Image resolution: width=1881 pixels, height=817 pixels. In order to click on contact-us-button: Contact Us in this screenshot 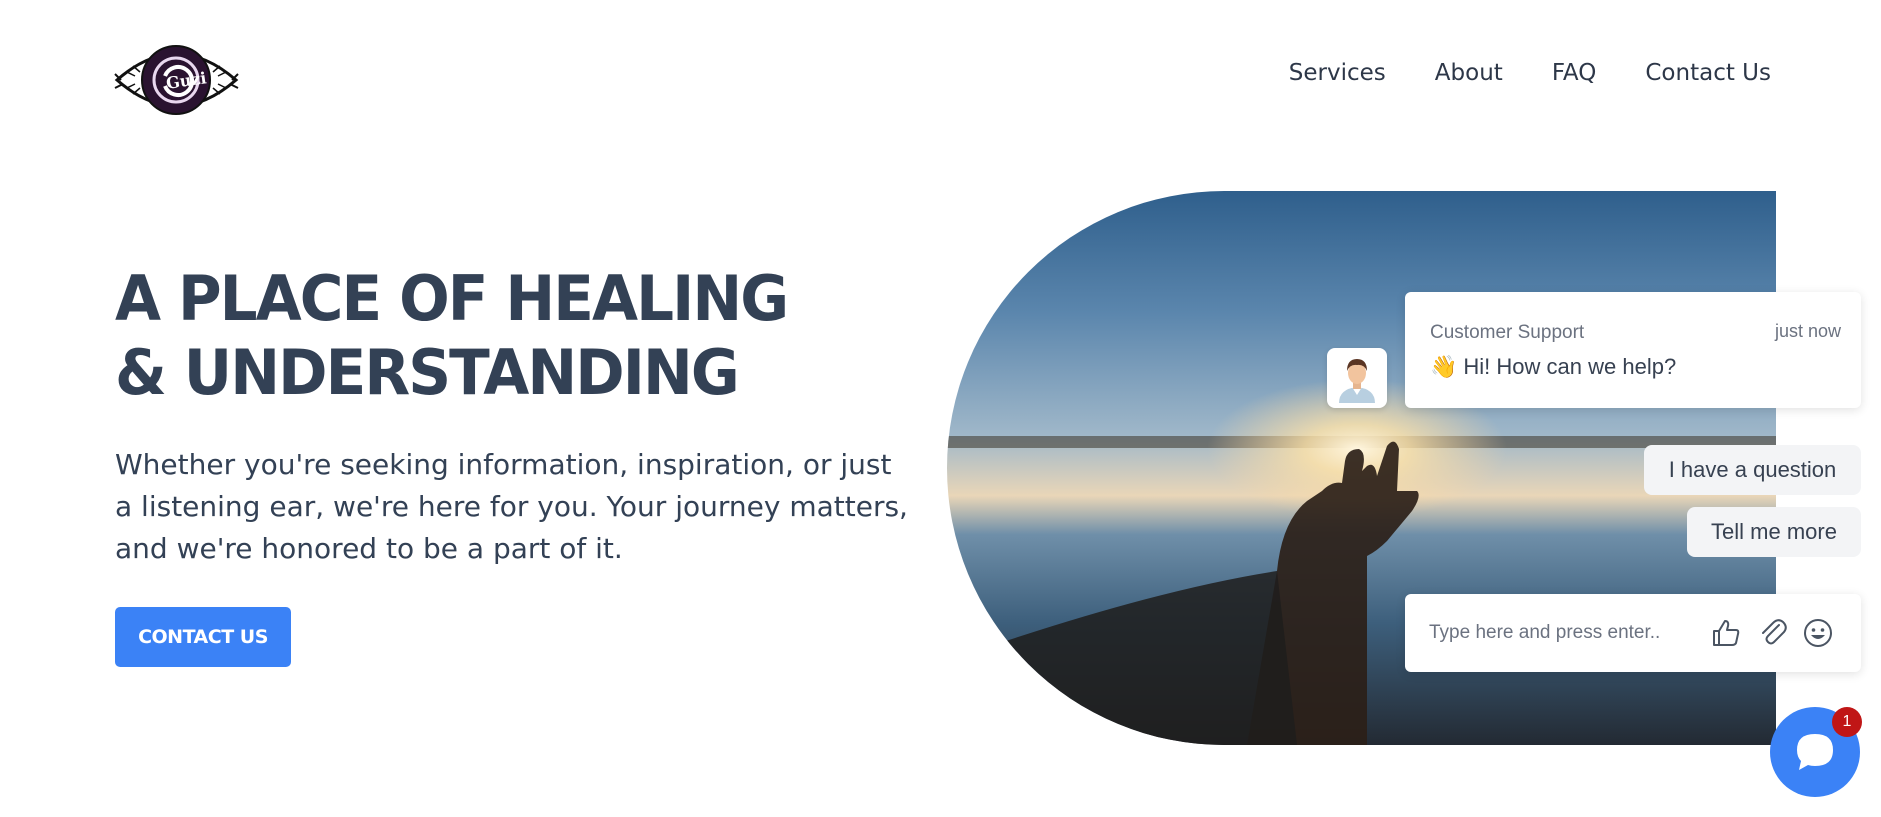, I will do `click(203, 637)`.